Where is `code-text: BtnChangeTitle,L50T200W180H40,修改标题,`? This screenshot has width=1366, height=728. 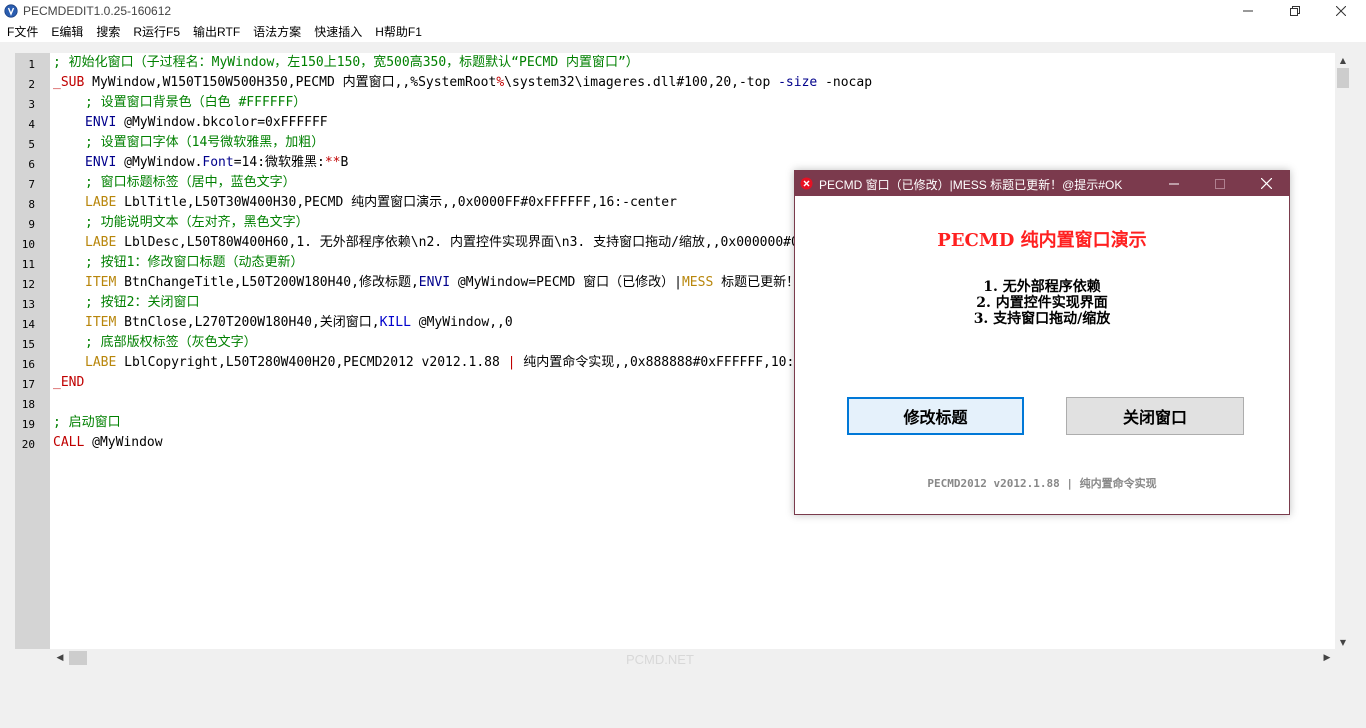 code-text: BtnChangeTitle,L50T200W180H40,修改标题, is located at coordinates (267, 282).